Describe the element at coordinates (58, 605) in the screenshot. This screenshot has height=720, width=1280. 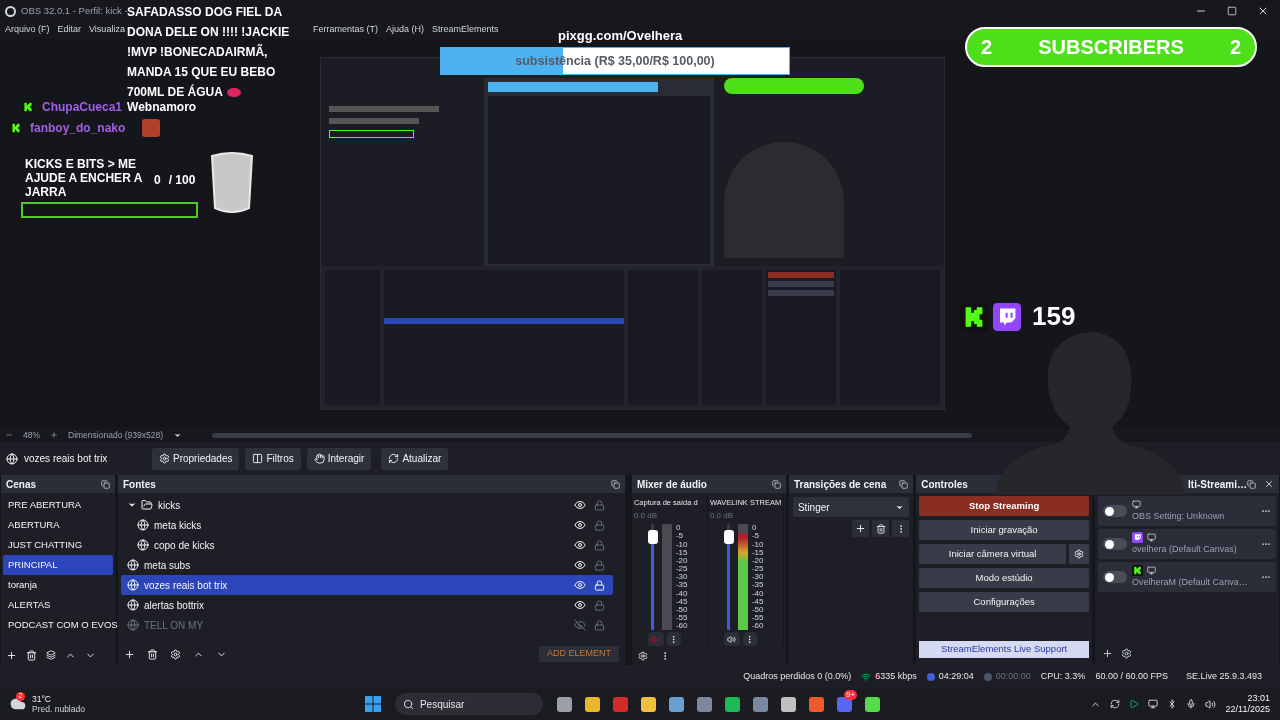
I see `scene-item: ALERTAS` at that location.